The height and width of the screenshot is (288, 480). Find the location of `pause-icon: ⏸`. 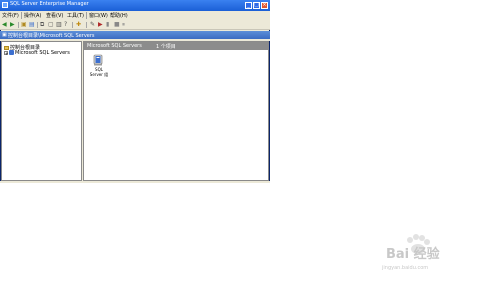

pause-icon: ⏸ is located at coordinates (123, 25).